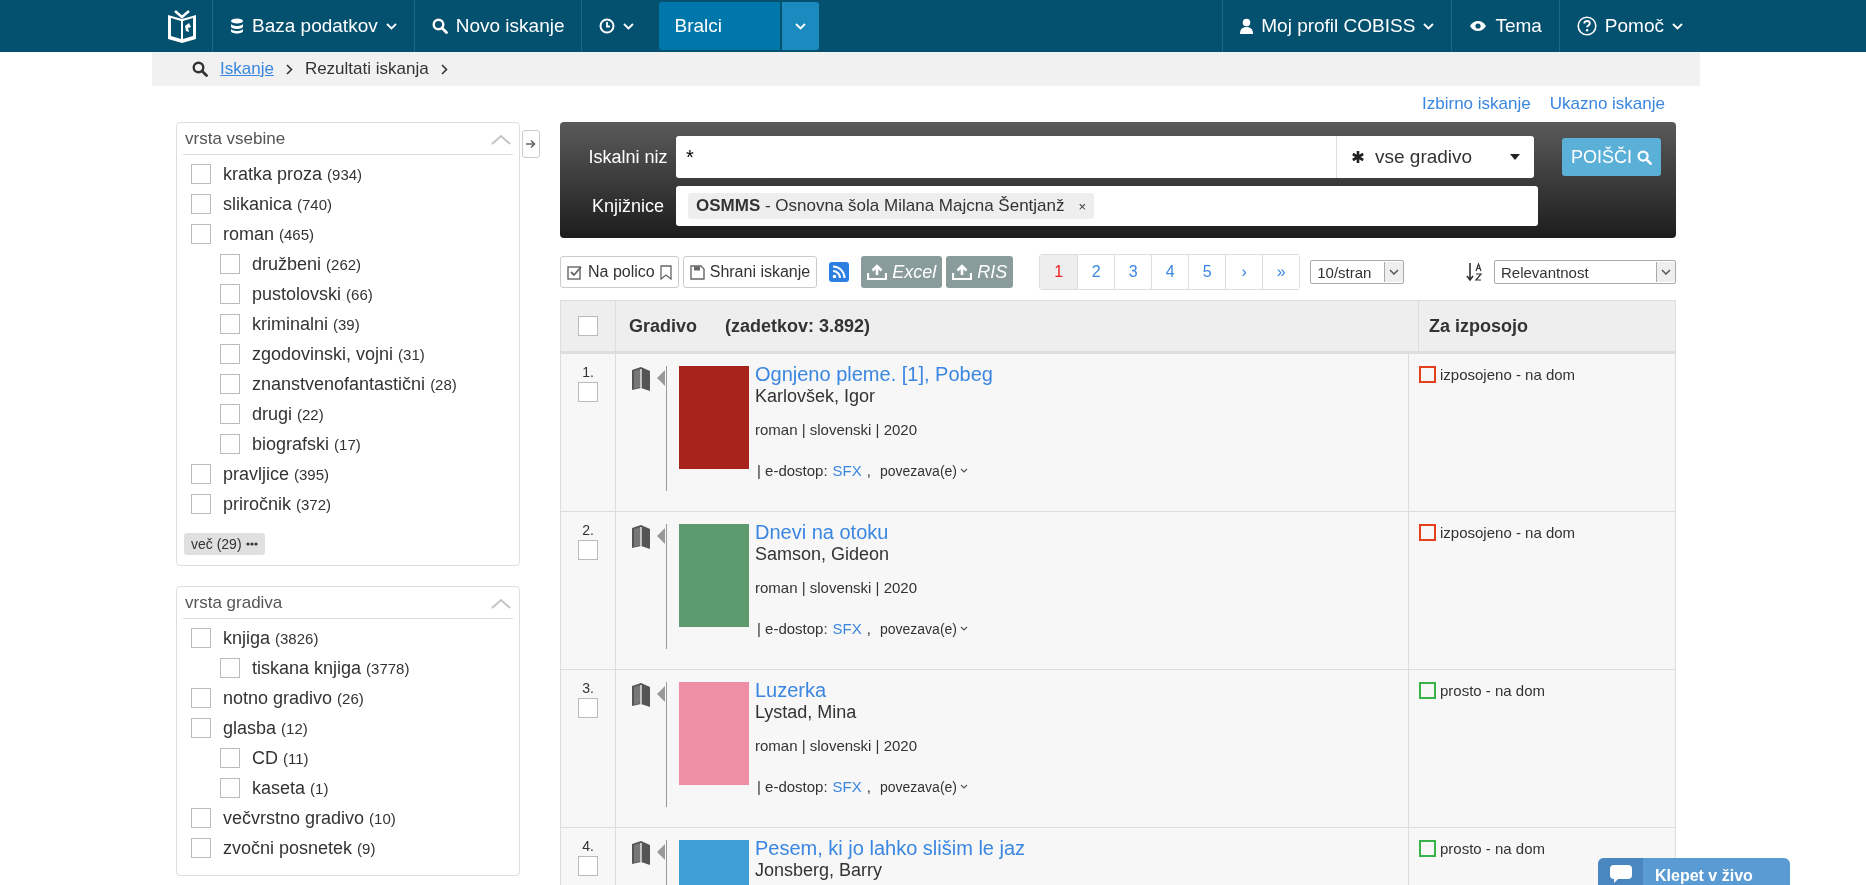  I want to click on sort-dropdown: Relevantnost, so click(1585, 272).